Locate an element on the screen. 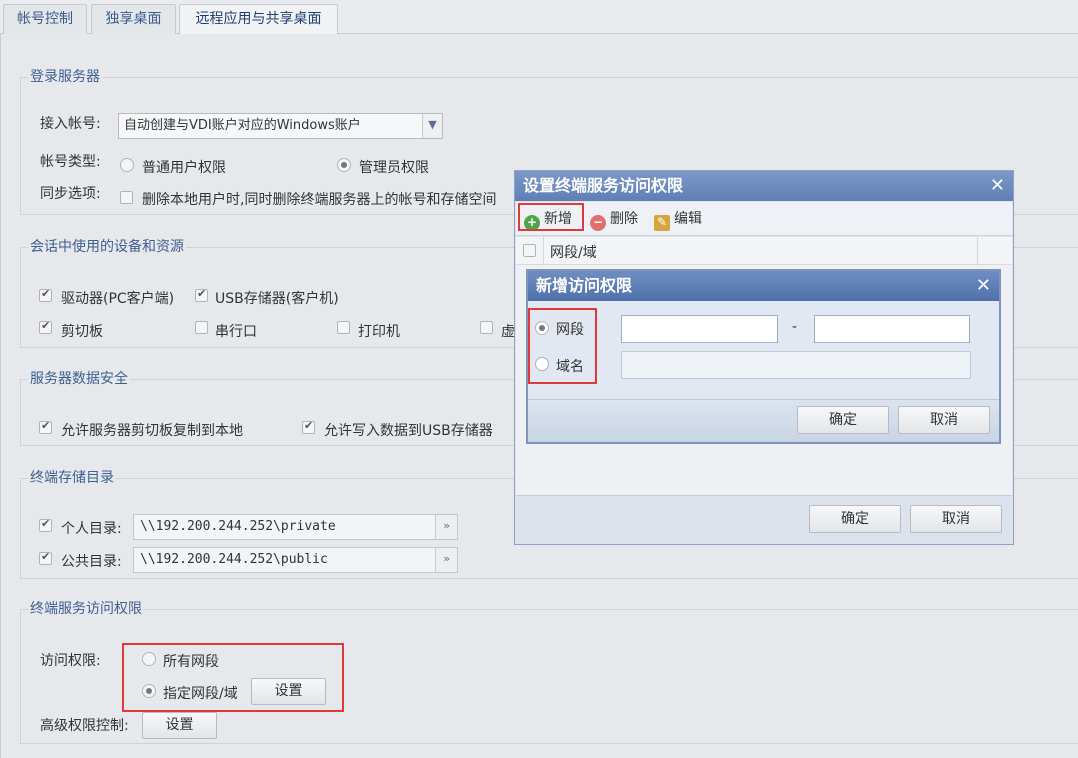 This screenshot has height=758, width=1078. chevron-down-icon: ▼ is located at coordinates (432, 126).